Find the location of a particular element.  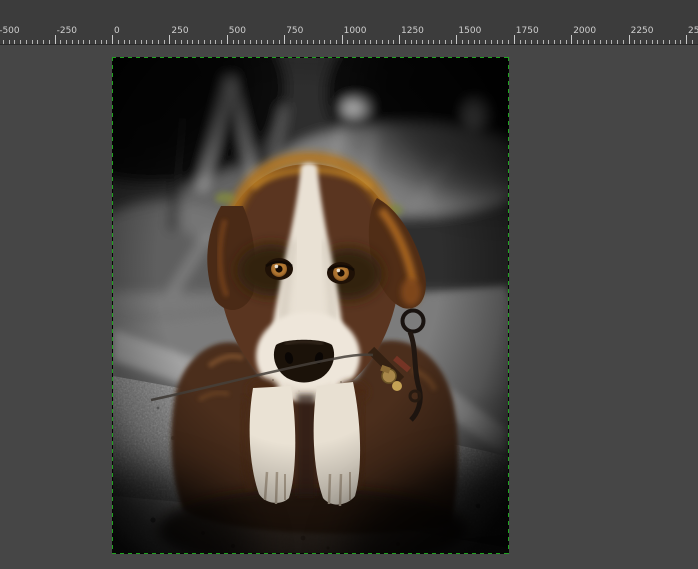

ruler-label: 2500 is located at coordinates (693, 31).